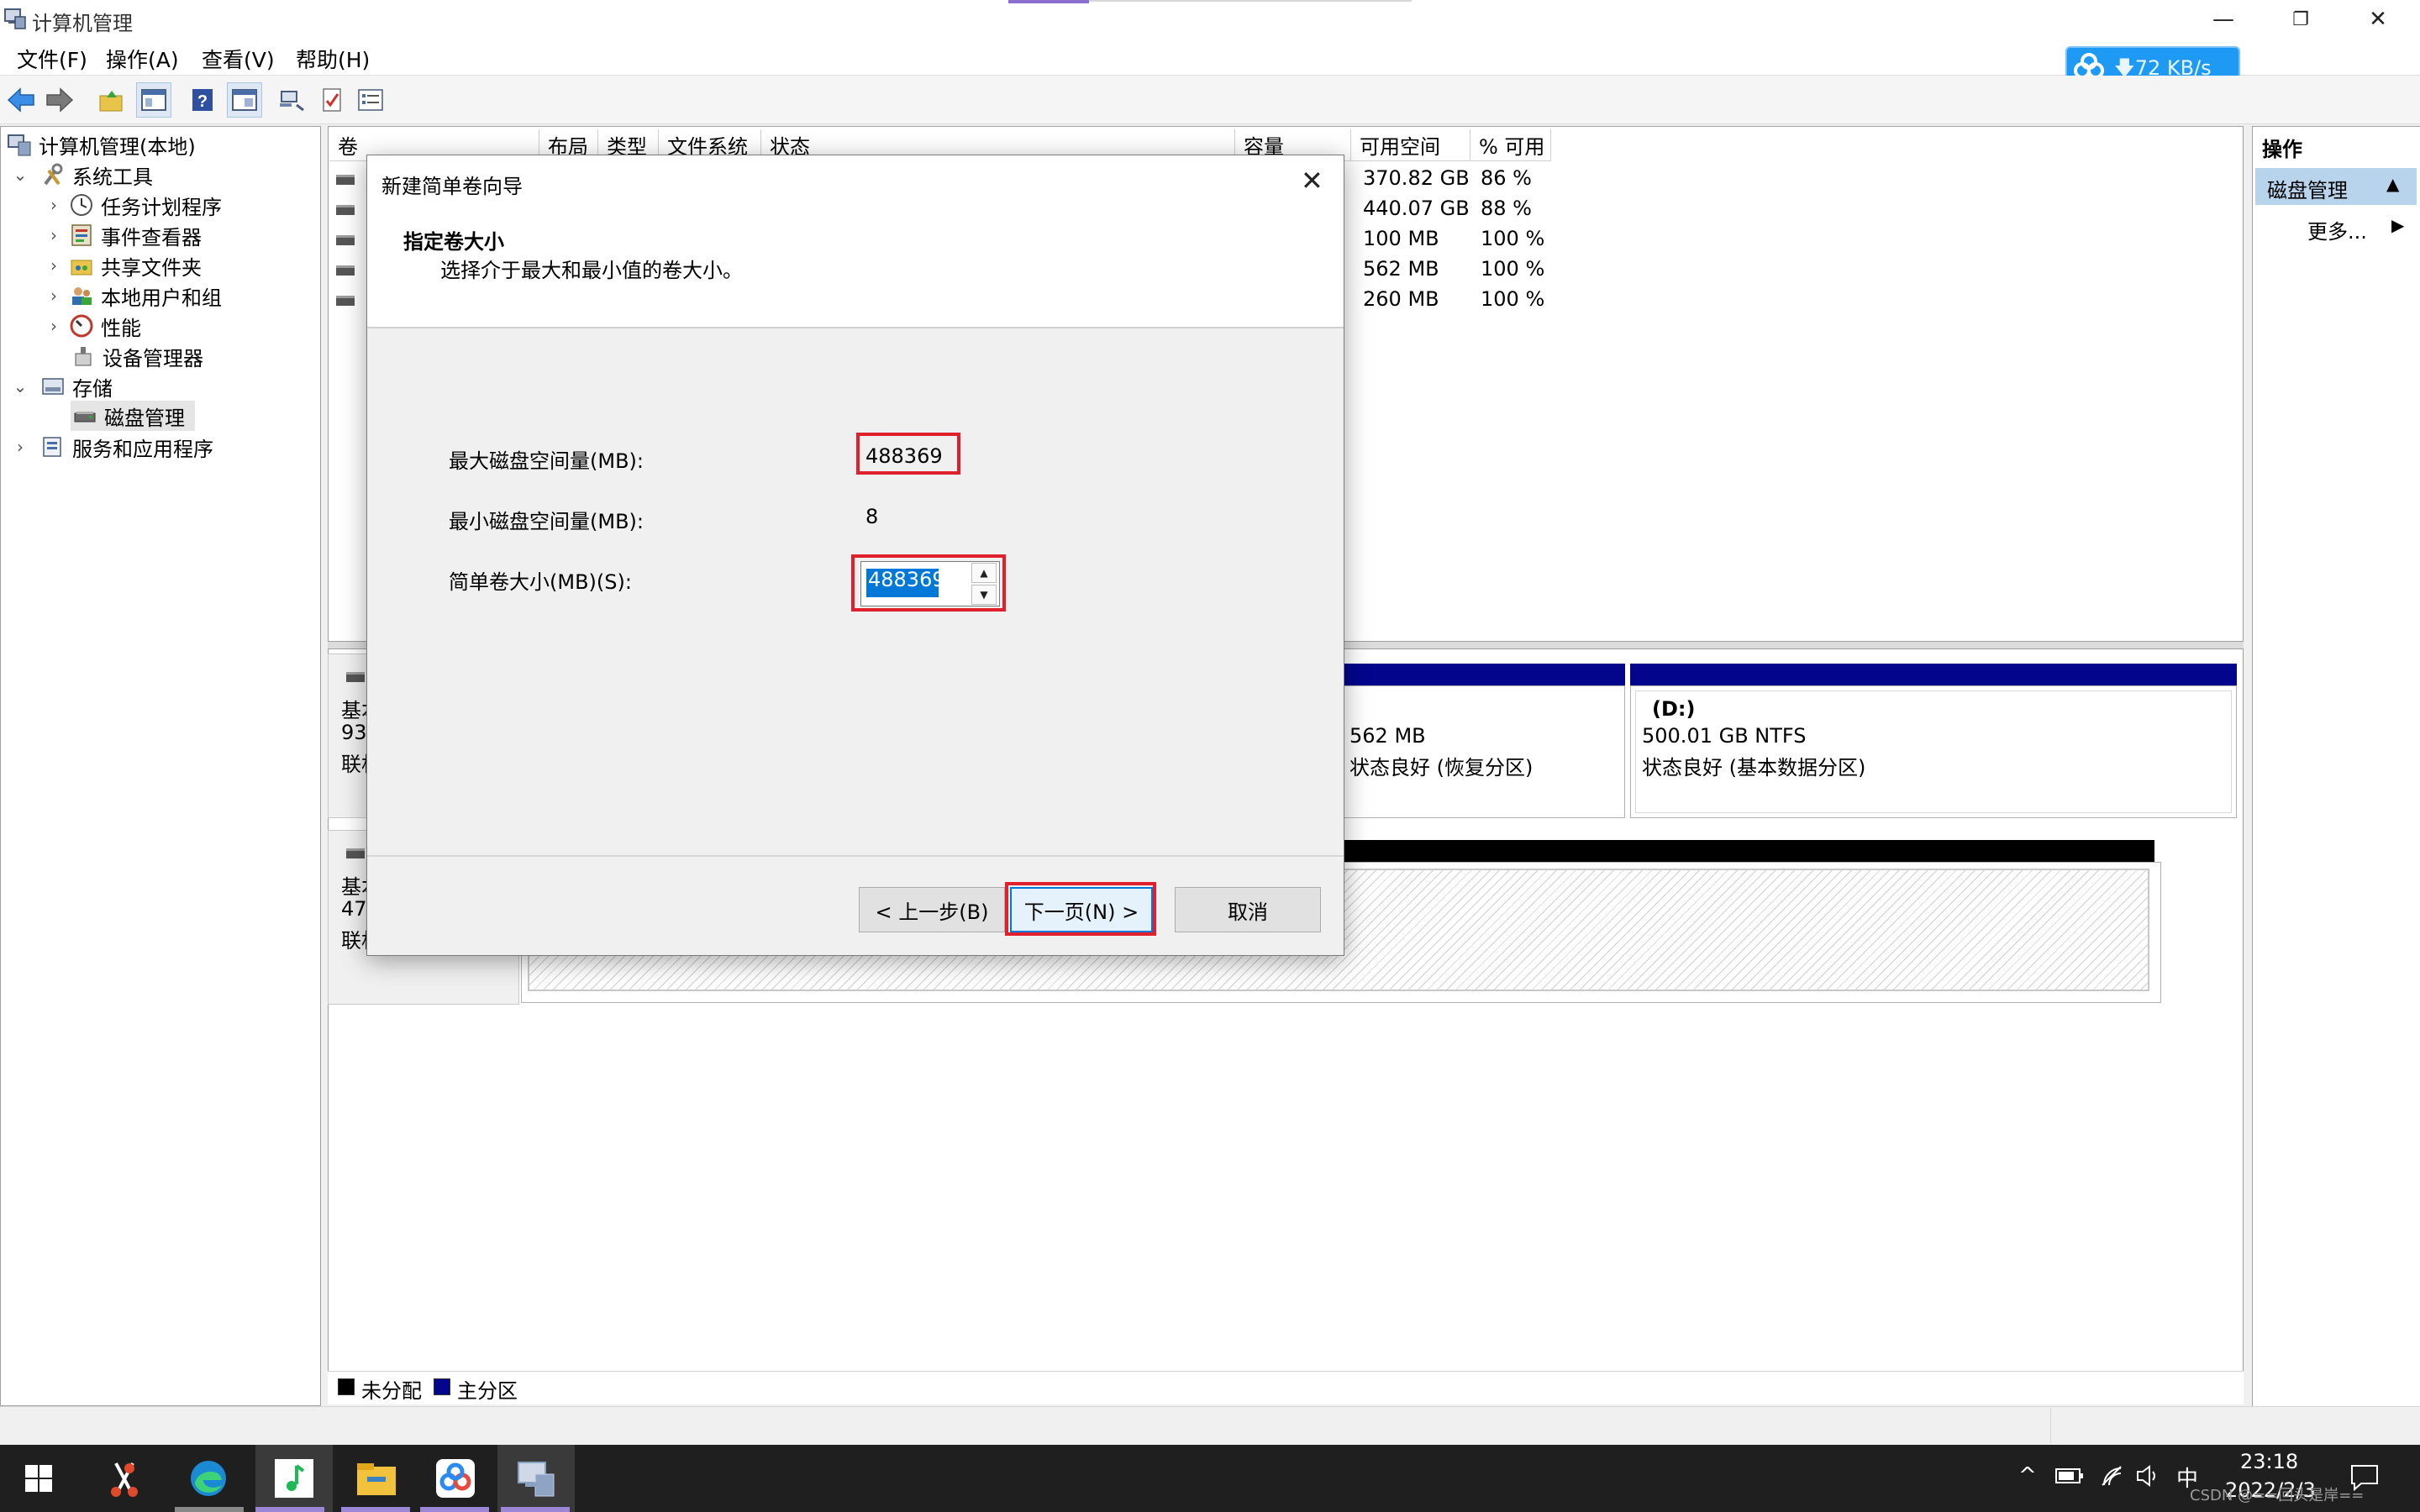 The image size is (2420, 1512). I want to click on tree-item-shared-folders: › 共享文件夹, so click(124, 265).